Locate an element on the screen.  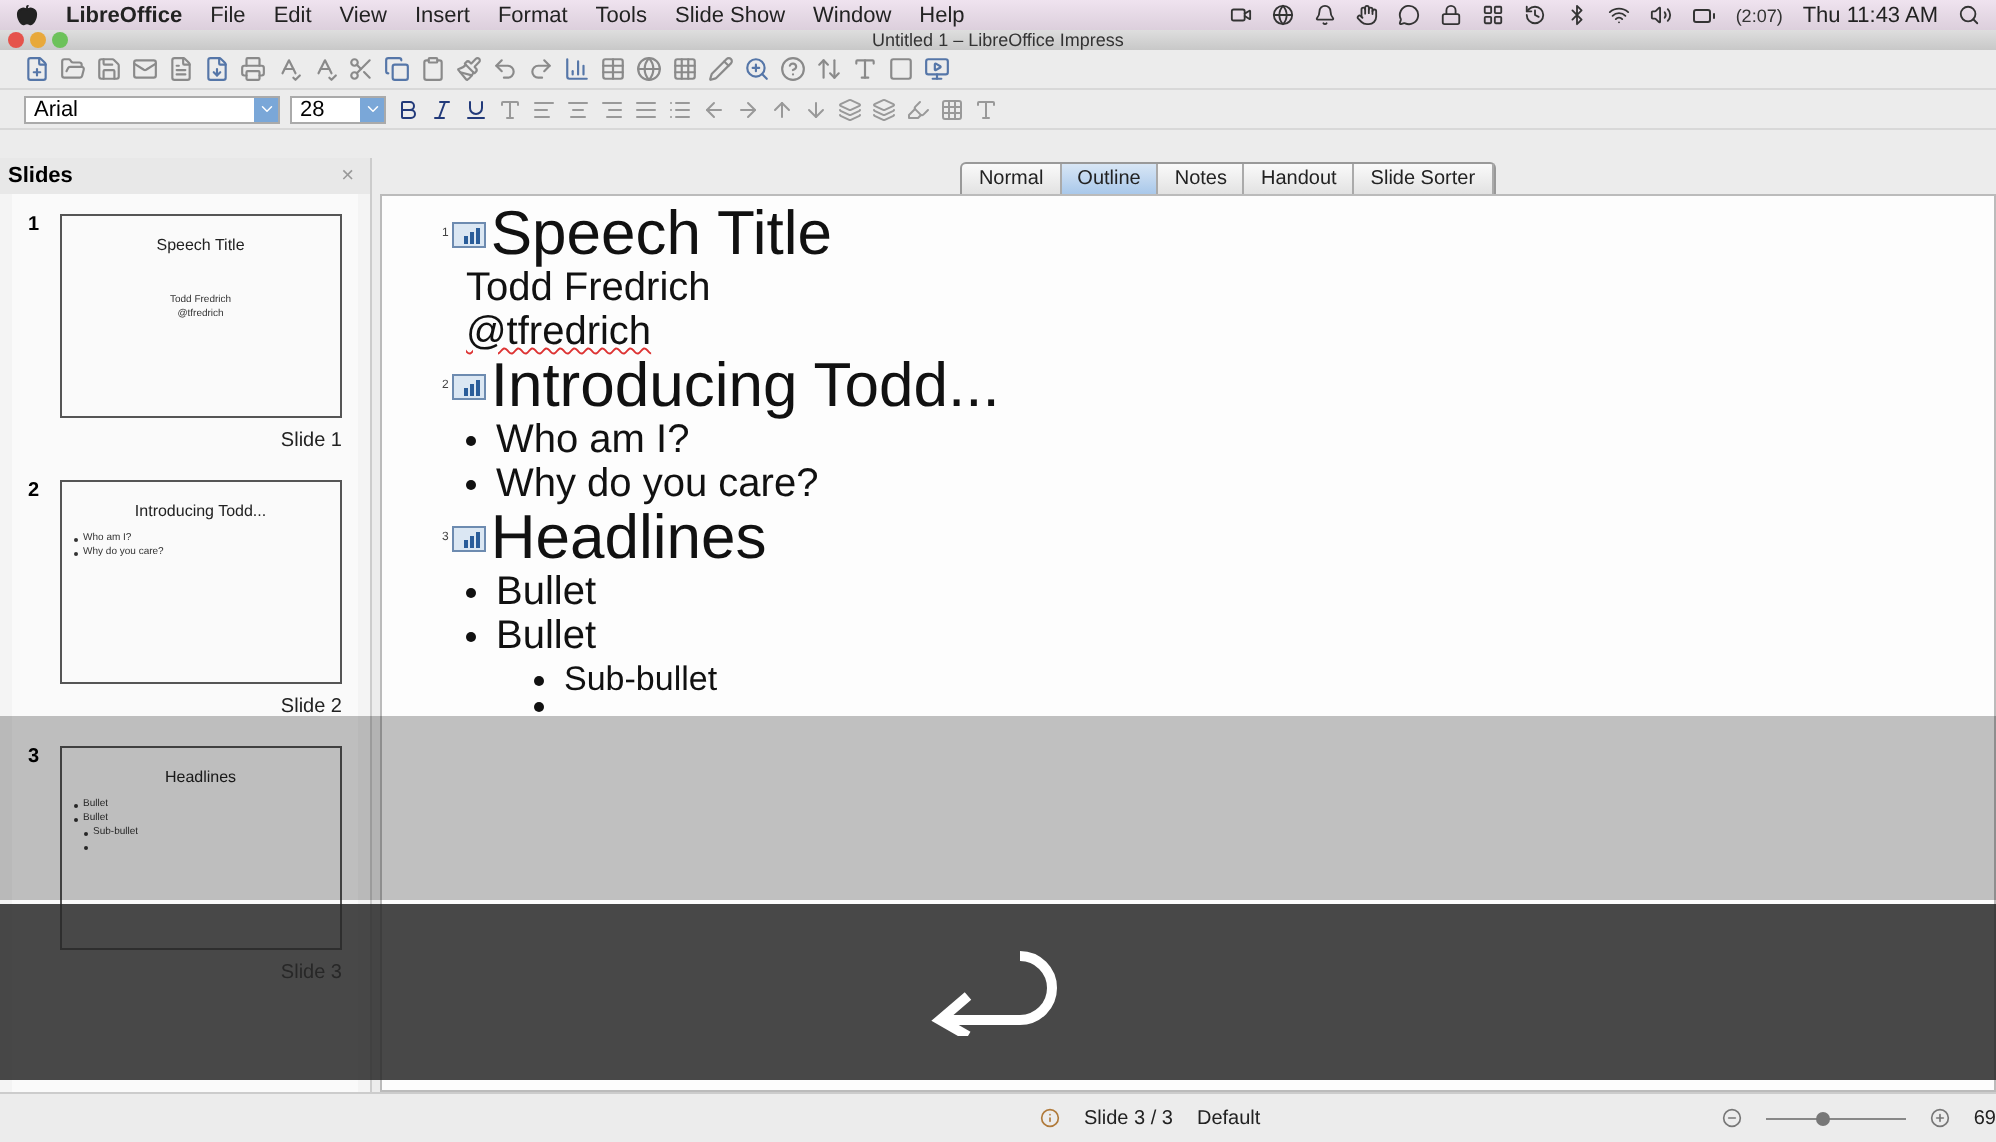
spellcheck-icon is located at coordinates (289, 69).